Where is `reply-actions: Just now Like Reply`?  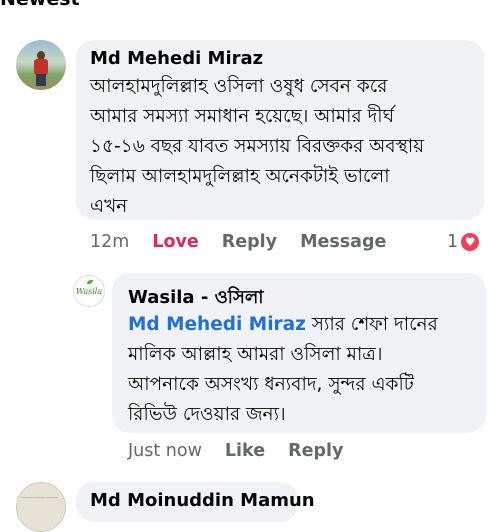 reply-actions: Just now Like Reply is located at coordinates (247, 451).